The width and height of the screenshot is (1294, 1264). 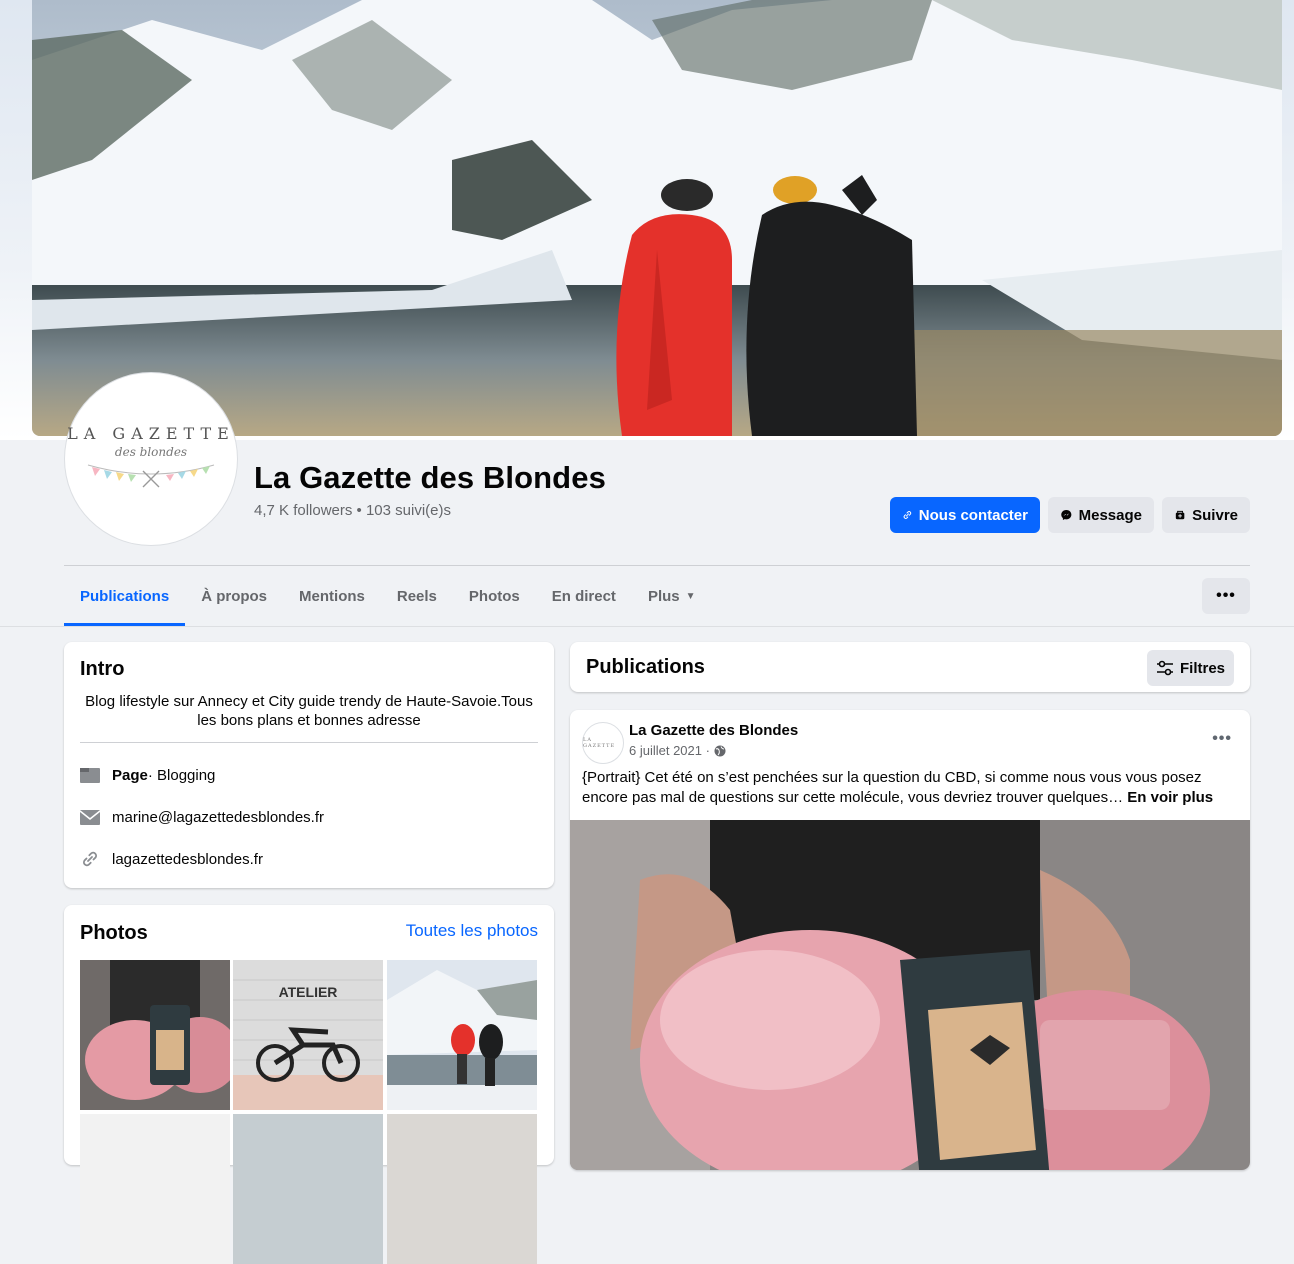 What do you see at coordinates (308, 992) in the screenshot?
I see `atelier-sign: ATELIER` at bounding box center [308, 992].